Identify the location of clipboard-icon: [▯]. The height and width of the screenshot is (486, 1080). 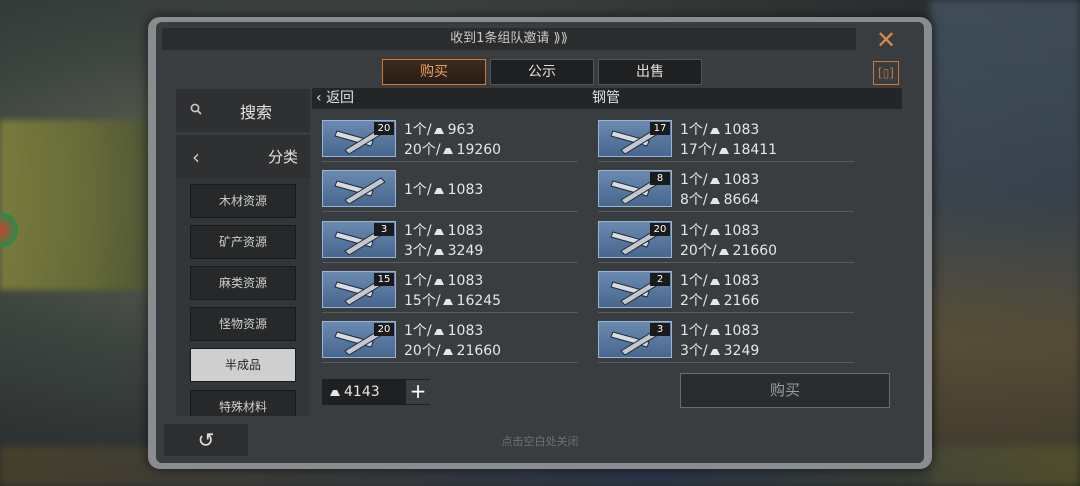
(886, 73).